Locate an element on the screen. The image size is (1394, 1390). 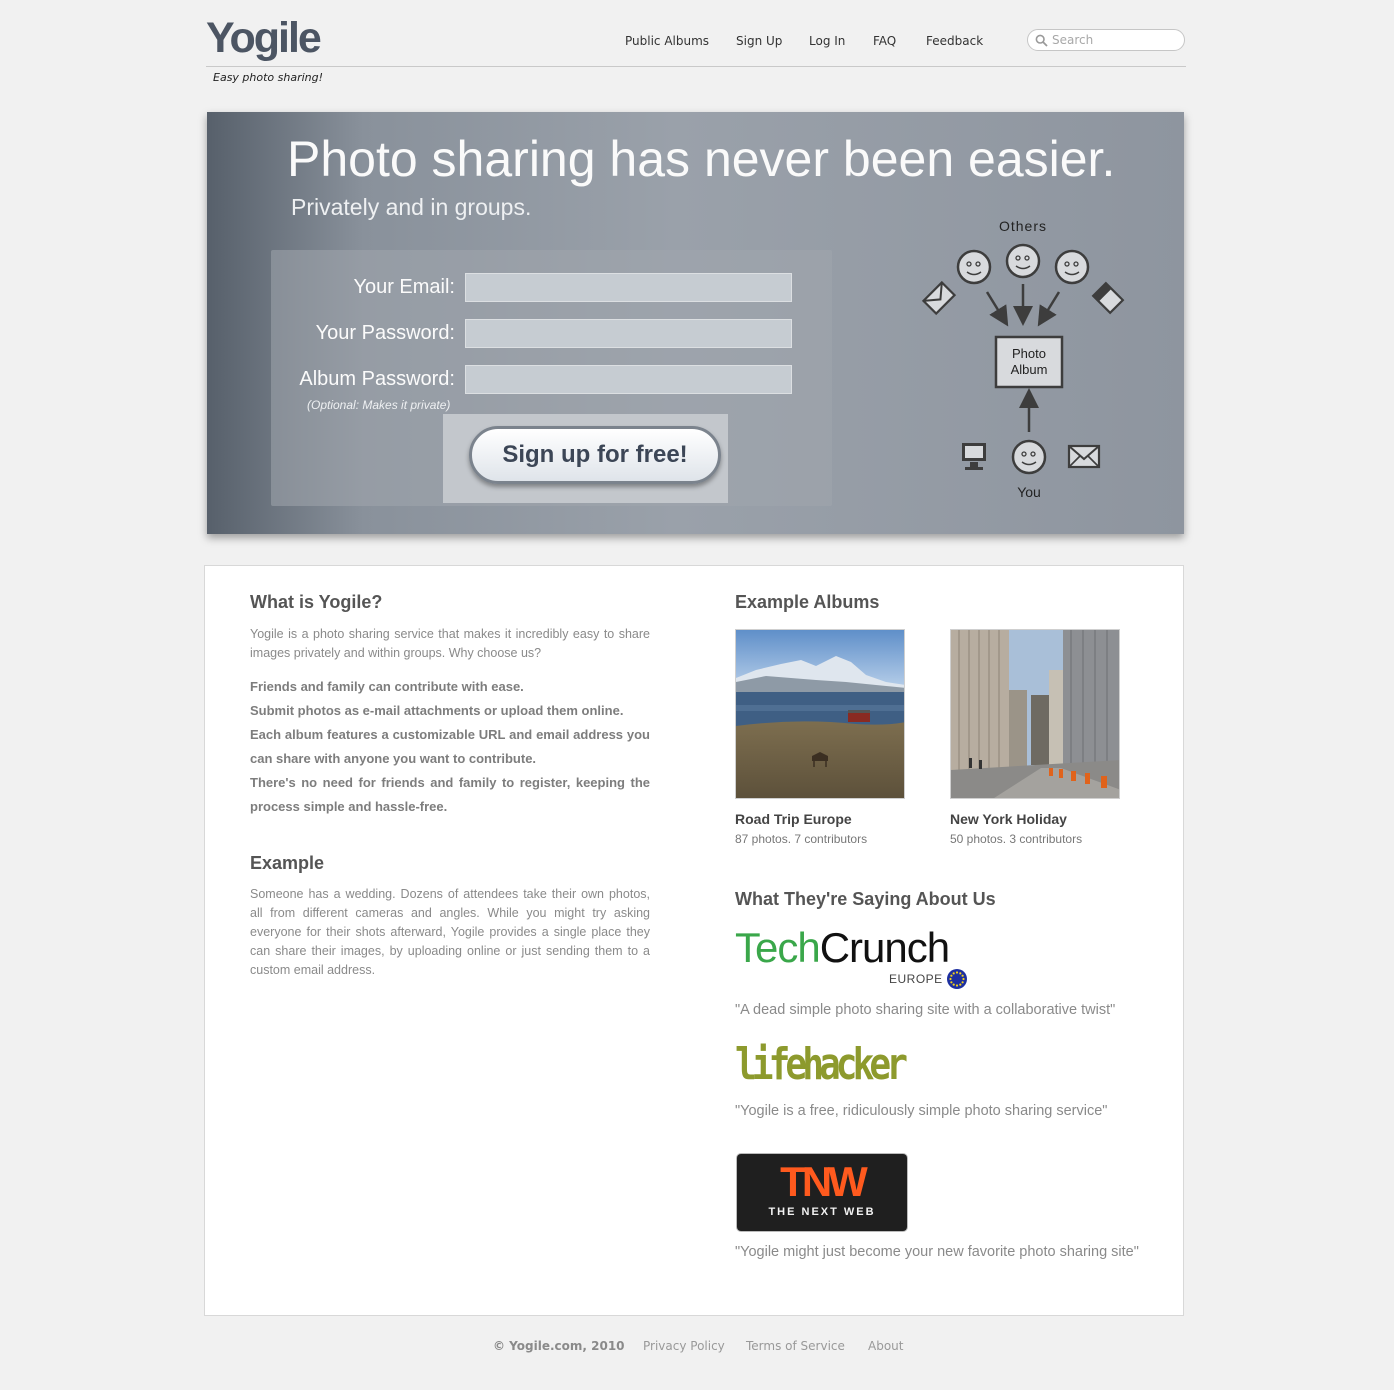
album-meta: 50 photos. 3 contributors is located at coordinates (1016, 839).